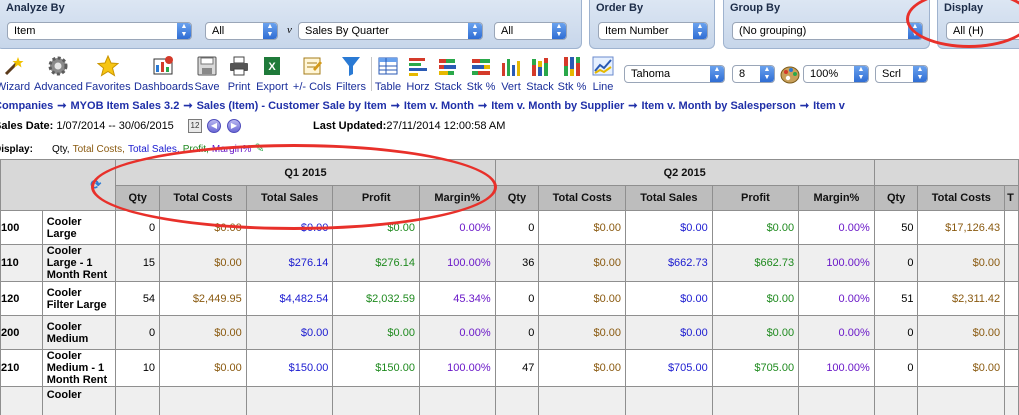 This screenshot has height=415, width=1019. Describe the element at coordinates (234, 126) in the screenshot. I see `next-period-icon: ▶` at that location.